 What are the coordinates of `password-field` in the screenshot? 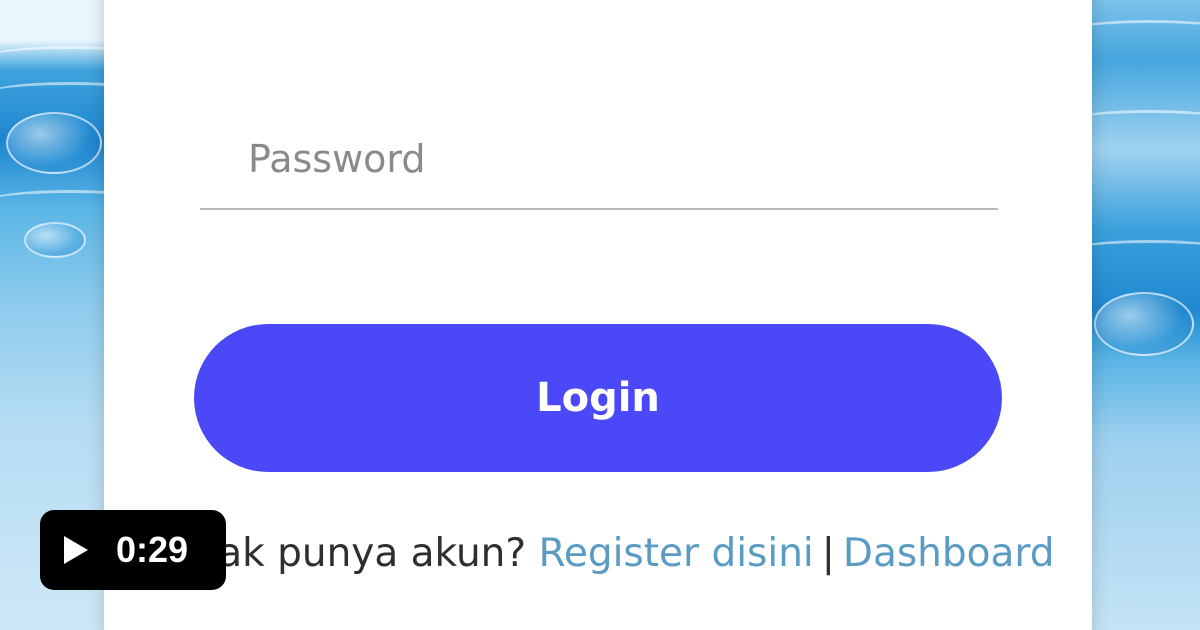 It's located at (599, 164).